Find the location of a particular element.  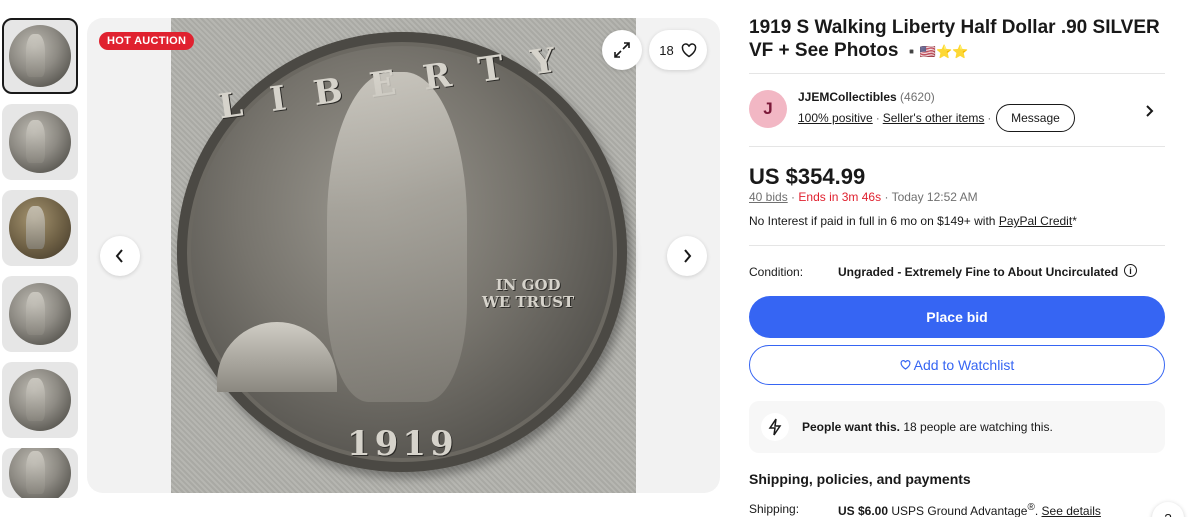

chevron-left-icon is located at coordinates (119, 256).